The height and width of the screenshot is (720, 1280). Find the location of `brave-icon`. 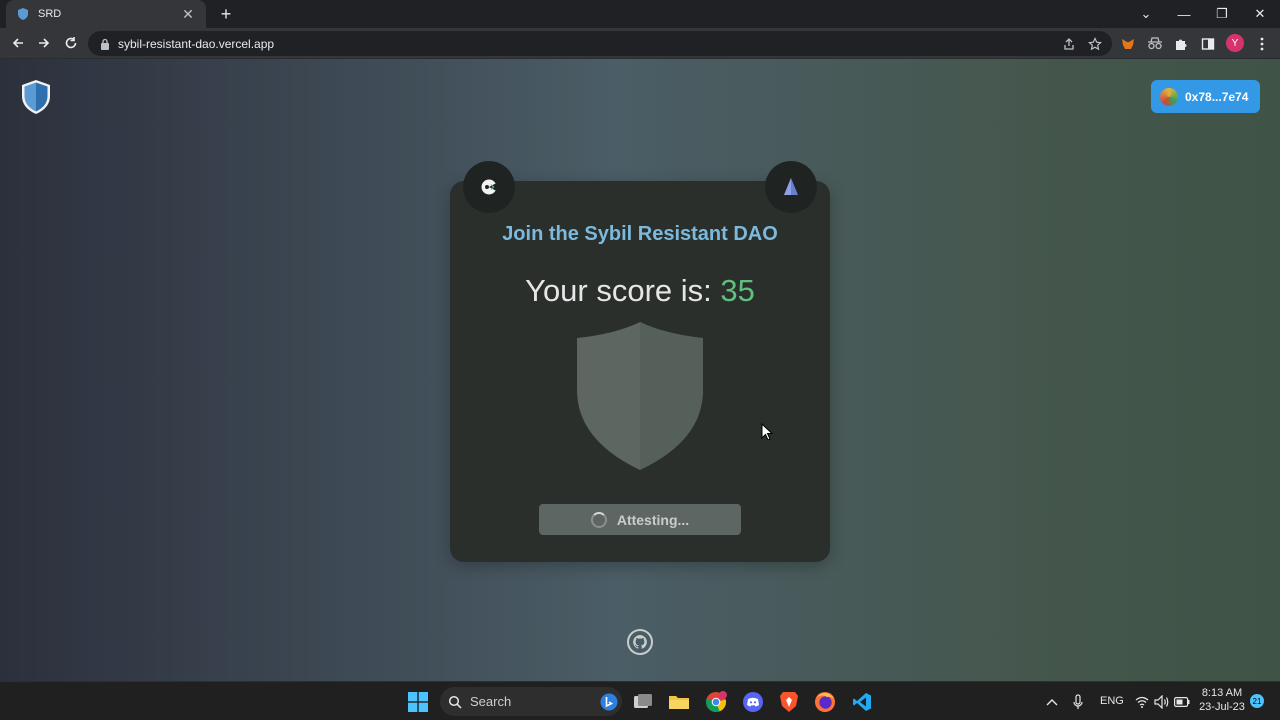

brave-icon is located at coordinates (789, 702).